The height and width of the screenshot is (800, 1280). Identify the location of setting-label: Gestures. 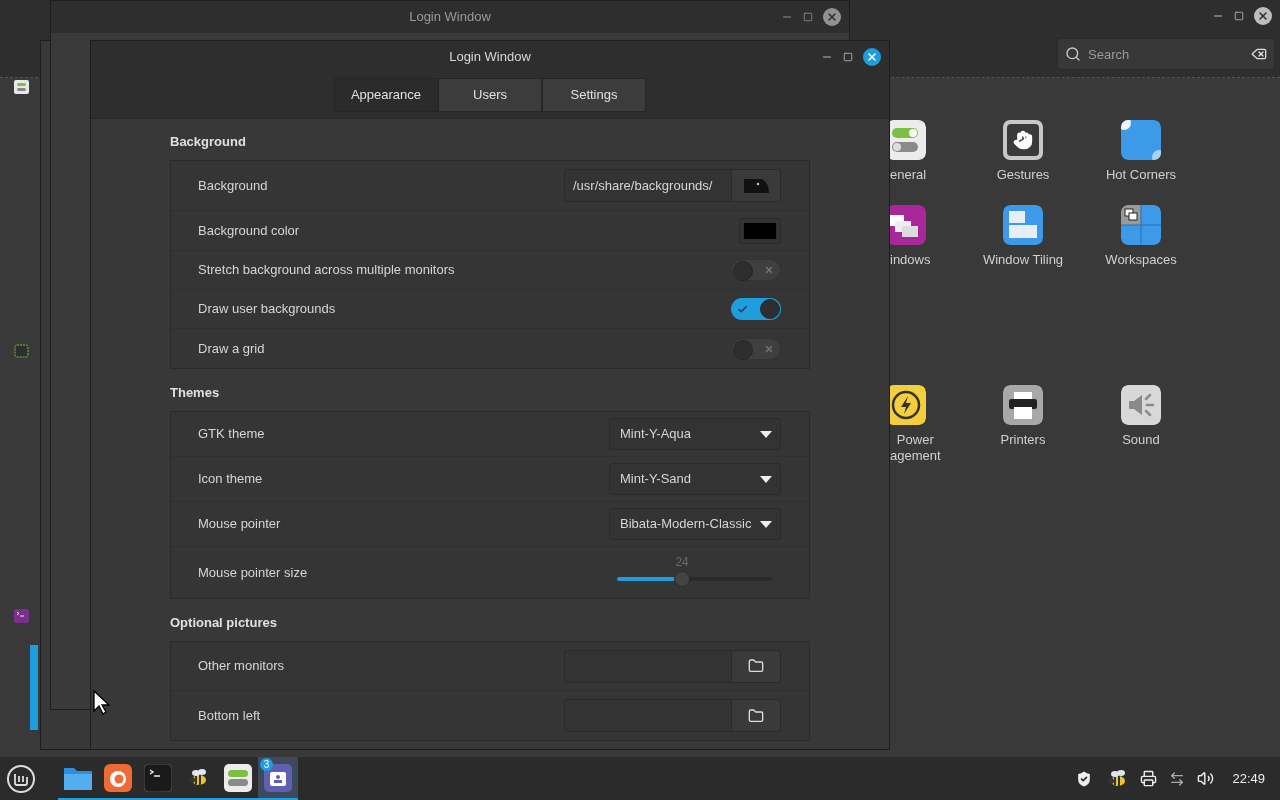
(1023, 175).